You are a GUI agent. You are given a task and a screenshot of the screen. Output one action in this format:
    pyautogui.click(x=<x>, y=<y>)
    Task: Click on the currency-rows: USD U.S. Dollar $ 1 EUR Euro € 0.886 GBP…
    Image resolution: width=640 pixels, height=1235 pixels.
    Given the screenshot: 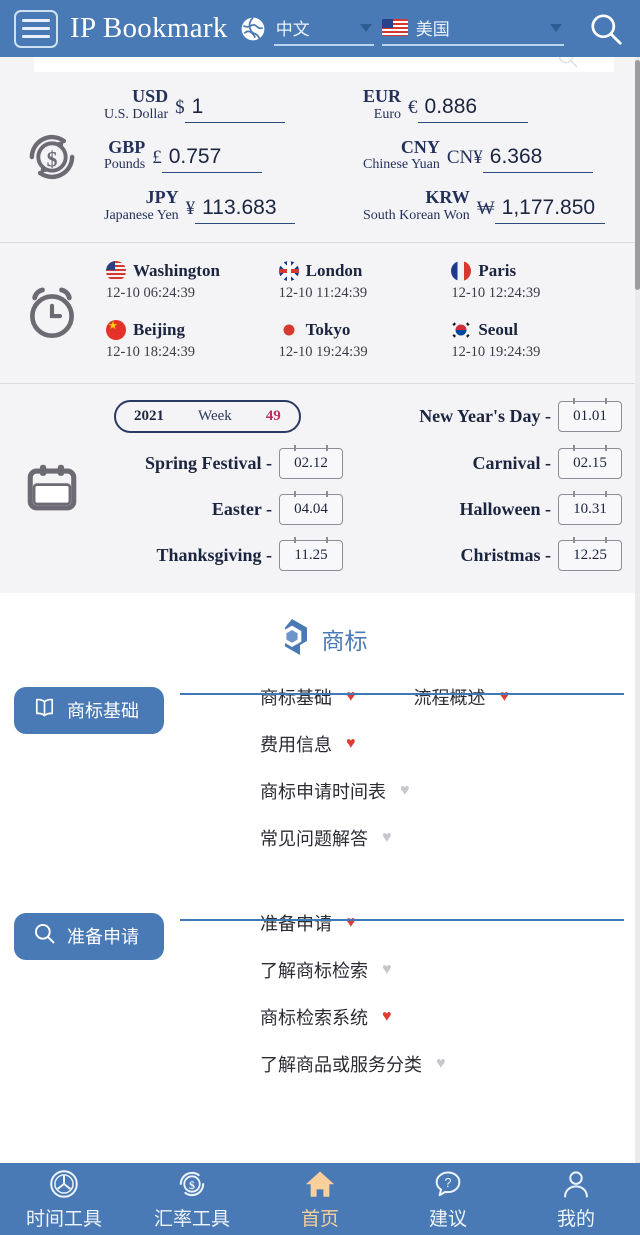 What is the action you would take?
    pyautogui.click(x=363, y=157)
    